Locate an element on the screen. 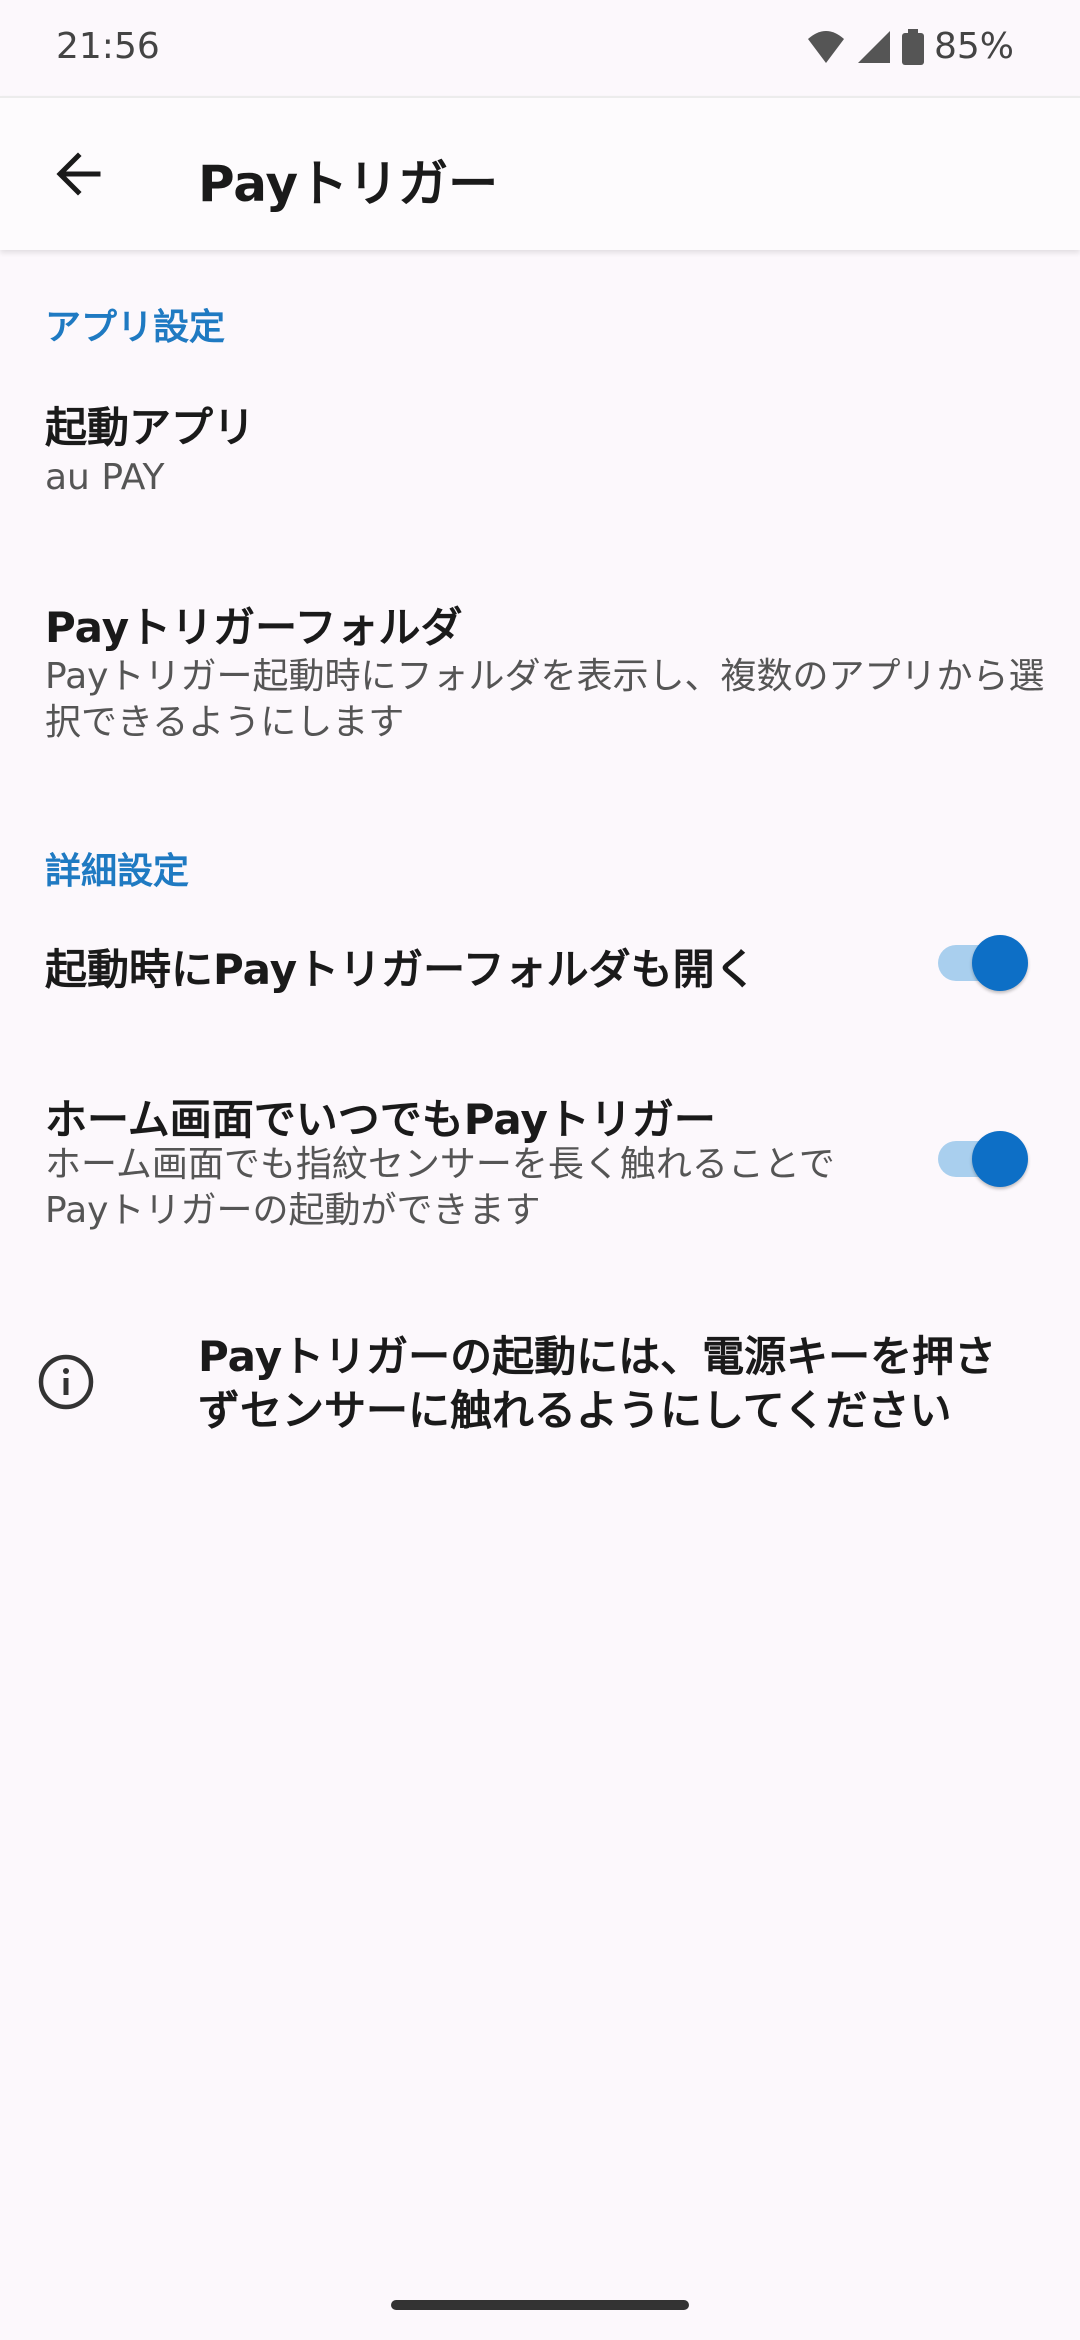 This screenshot has width=1080, height=2340. gesture-nav-handle is located at coordinates (540, 2305).